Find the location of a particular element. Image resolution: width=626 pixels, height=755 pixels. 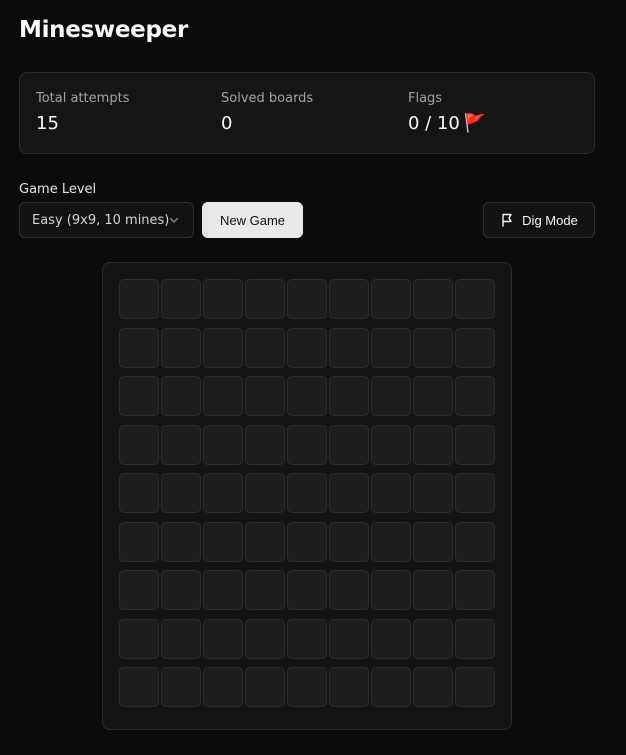

stat-label: Solved boards is located at coordinates (267, 98).